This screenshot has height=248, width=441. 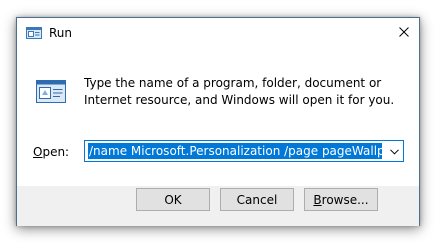 I want to click on close-icon, so click(x=404, y=33).